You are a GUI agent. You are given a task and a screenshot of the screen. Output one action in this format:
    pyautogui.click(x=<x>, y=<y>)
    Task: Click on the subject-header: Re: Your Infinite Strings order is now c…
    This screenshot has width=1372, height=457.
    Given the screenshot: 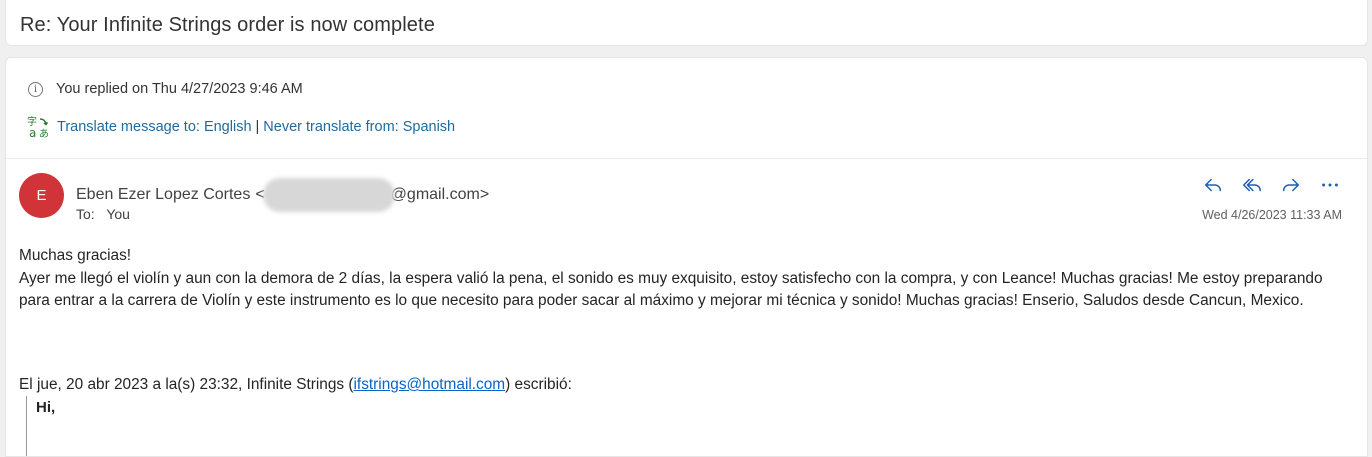 What is the action you would take?
    pyautogui.click(x=686, y=23)
    